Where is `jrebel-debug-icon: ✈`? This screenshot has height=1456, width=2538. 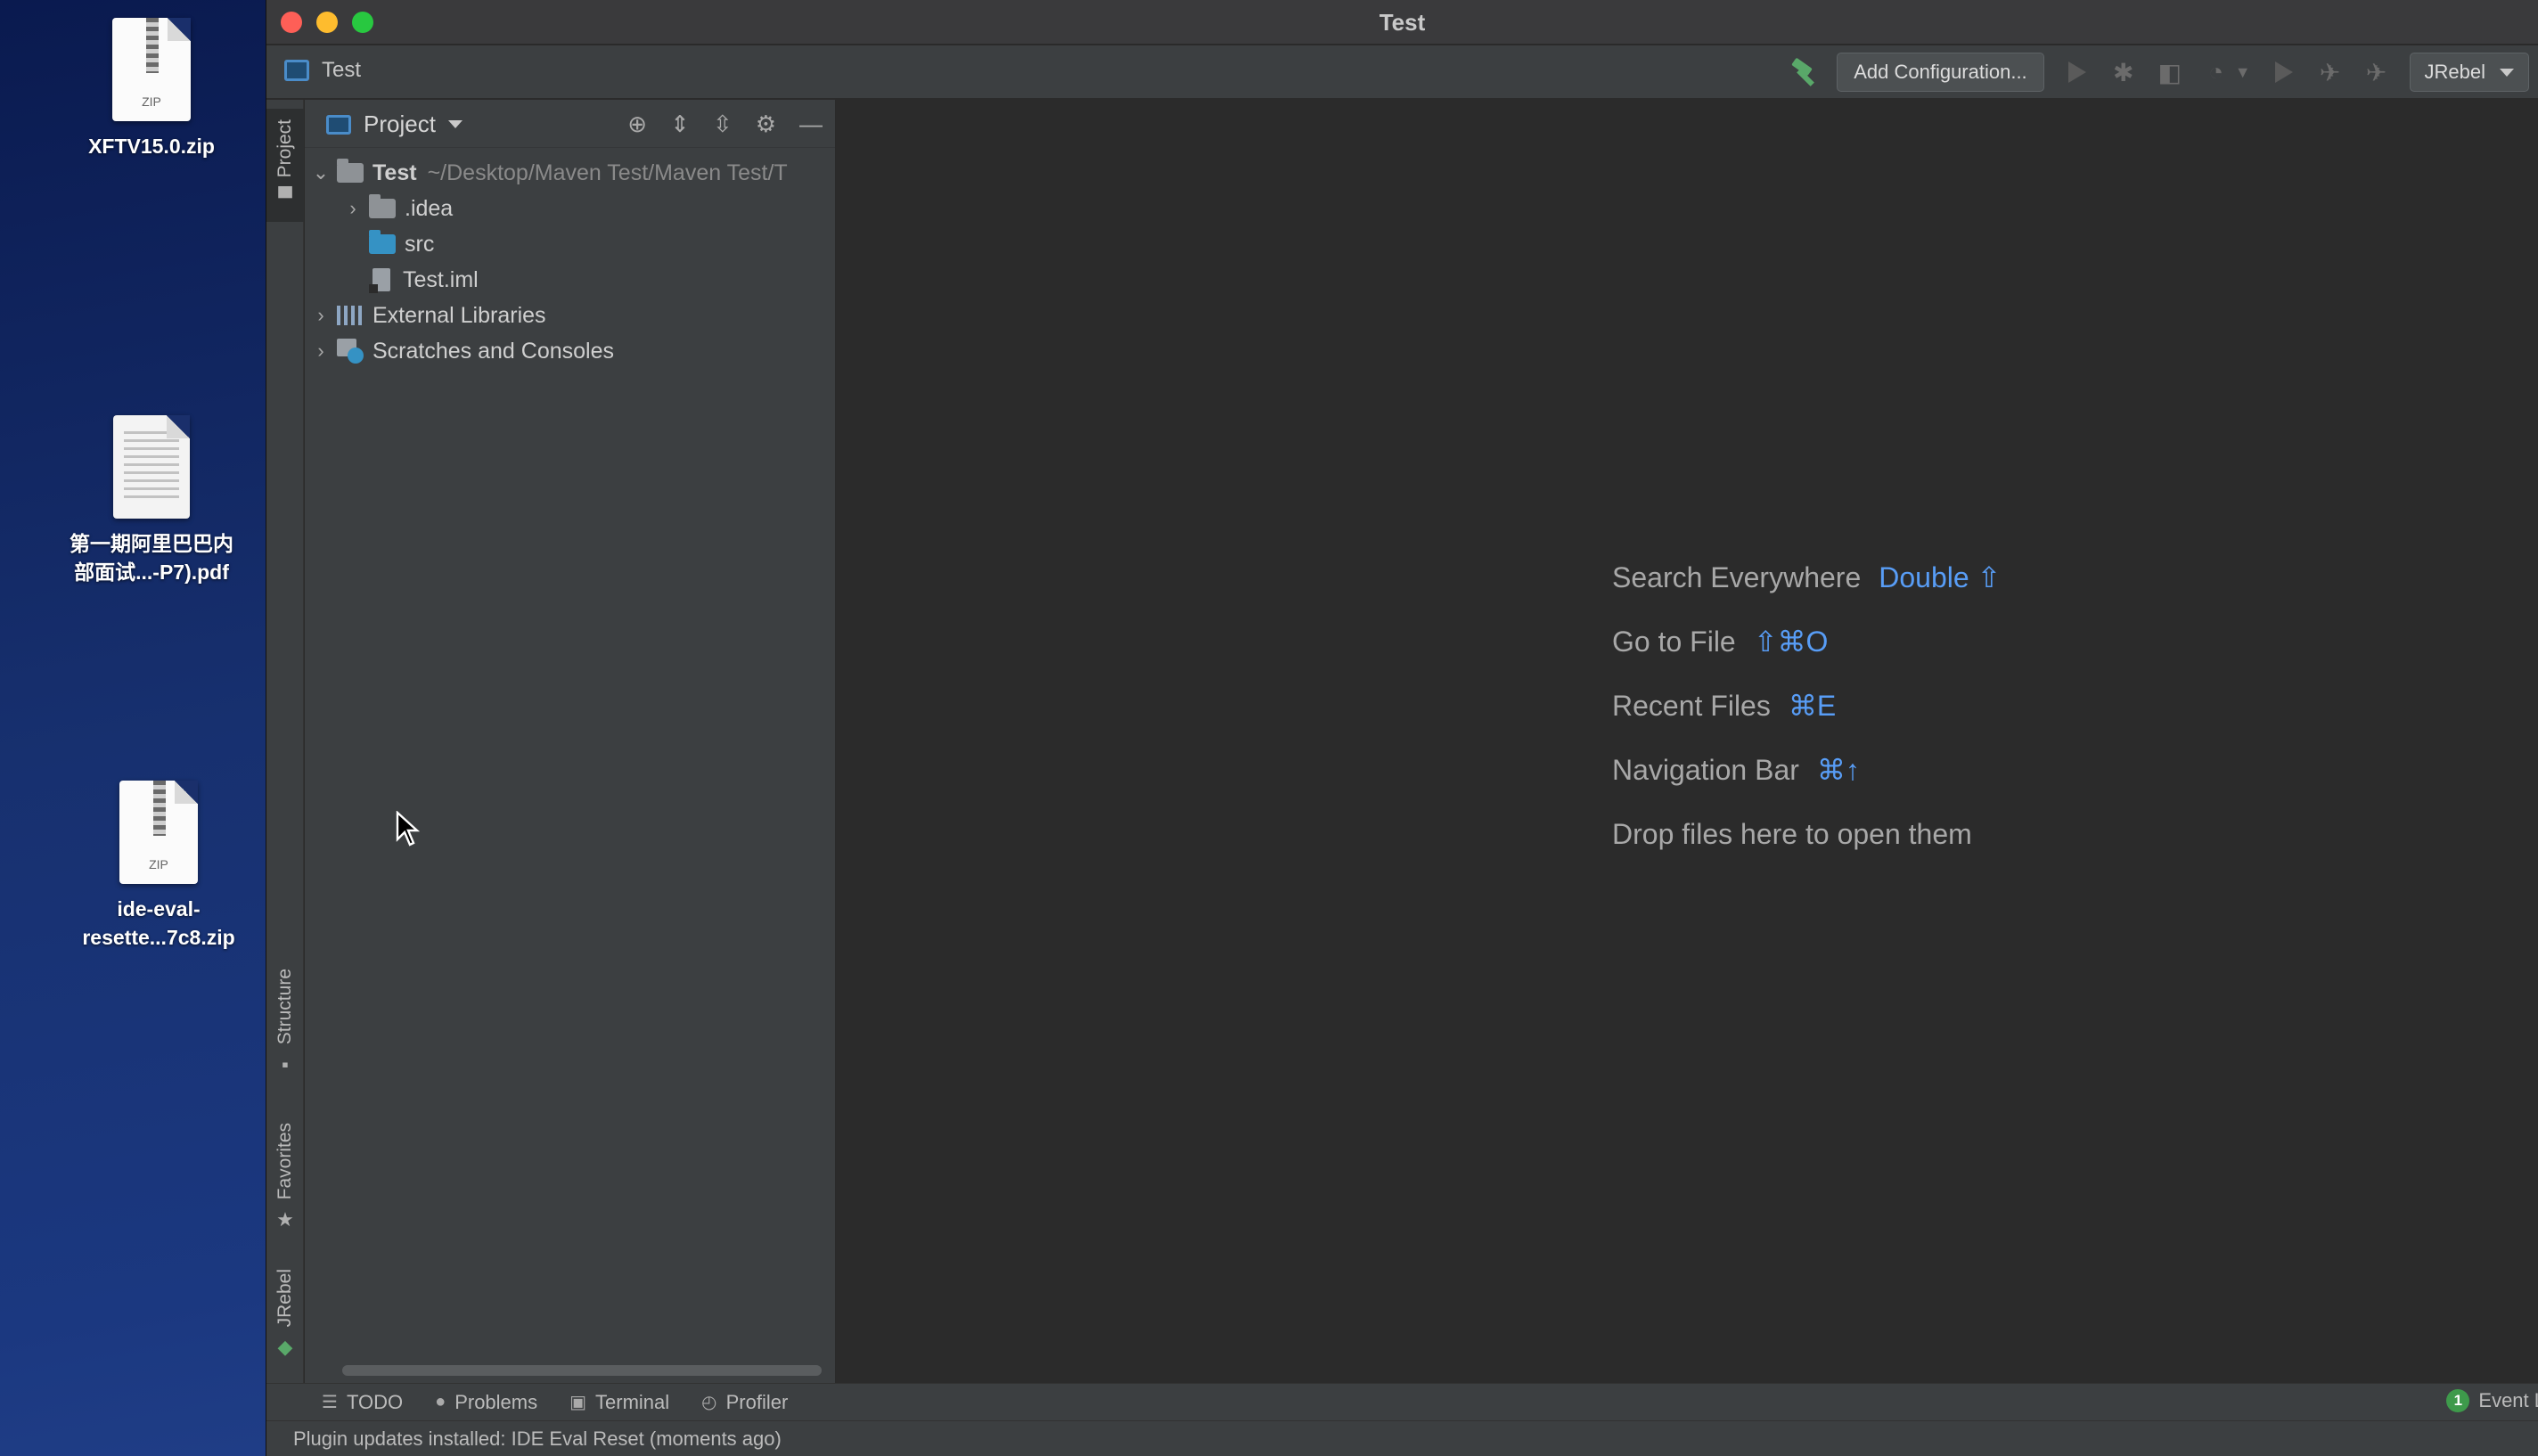 jrebel-debug-icon: ✈ is located at coordinates (2330, 72).